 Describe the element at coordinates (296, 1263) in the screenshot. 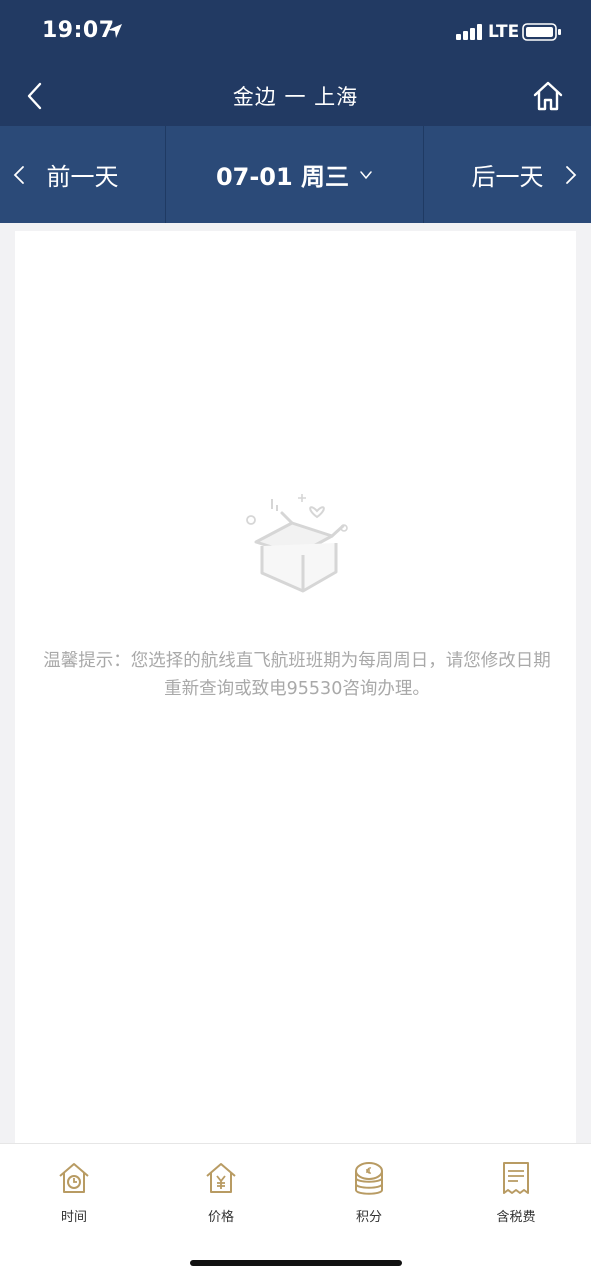

I see `home-indicator` at that location.